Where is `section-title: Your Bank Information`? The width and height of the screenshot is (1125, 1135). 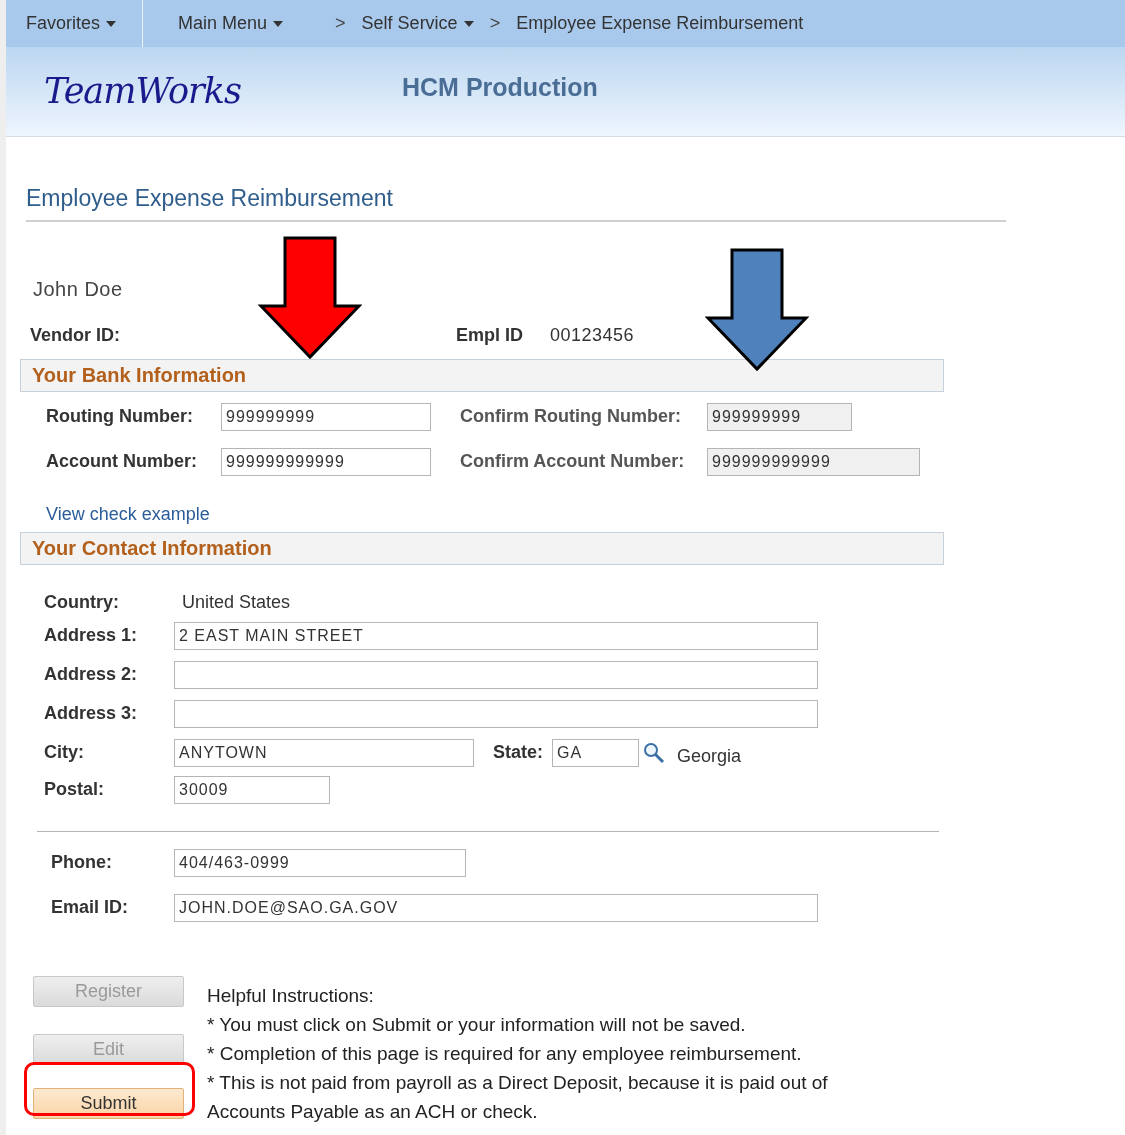 section-title: Your Bank Information is located at coordinates (139, 375).